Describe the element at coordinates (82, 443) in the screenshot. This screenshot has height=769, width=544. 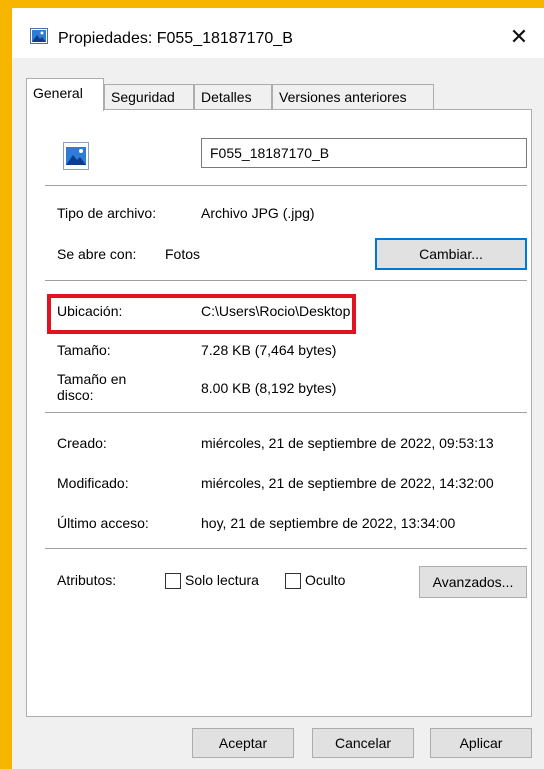
I see `created-label: Creado:` at that location.